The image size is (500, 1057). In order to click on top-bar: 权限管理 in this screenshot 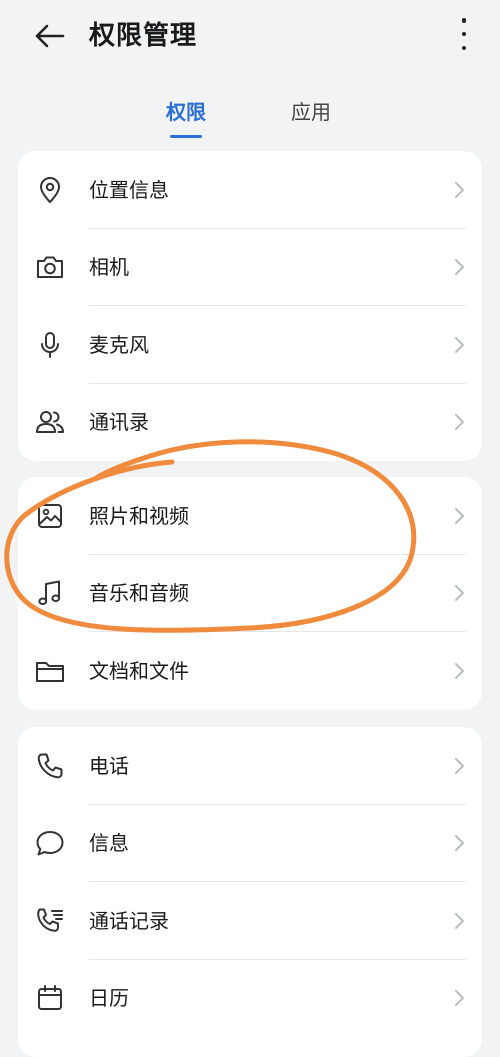, I will do `click(250, 36)`.